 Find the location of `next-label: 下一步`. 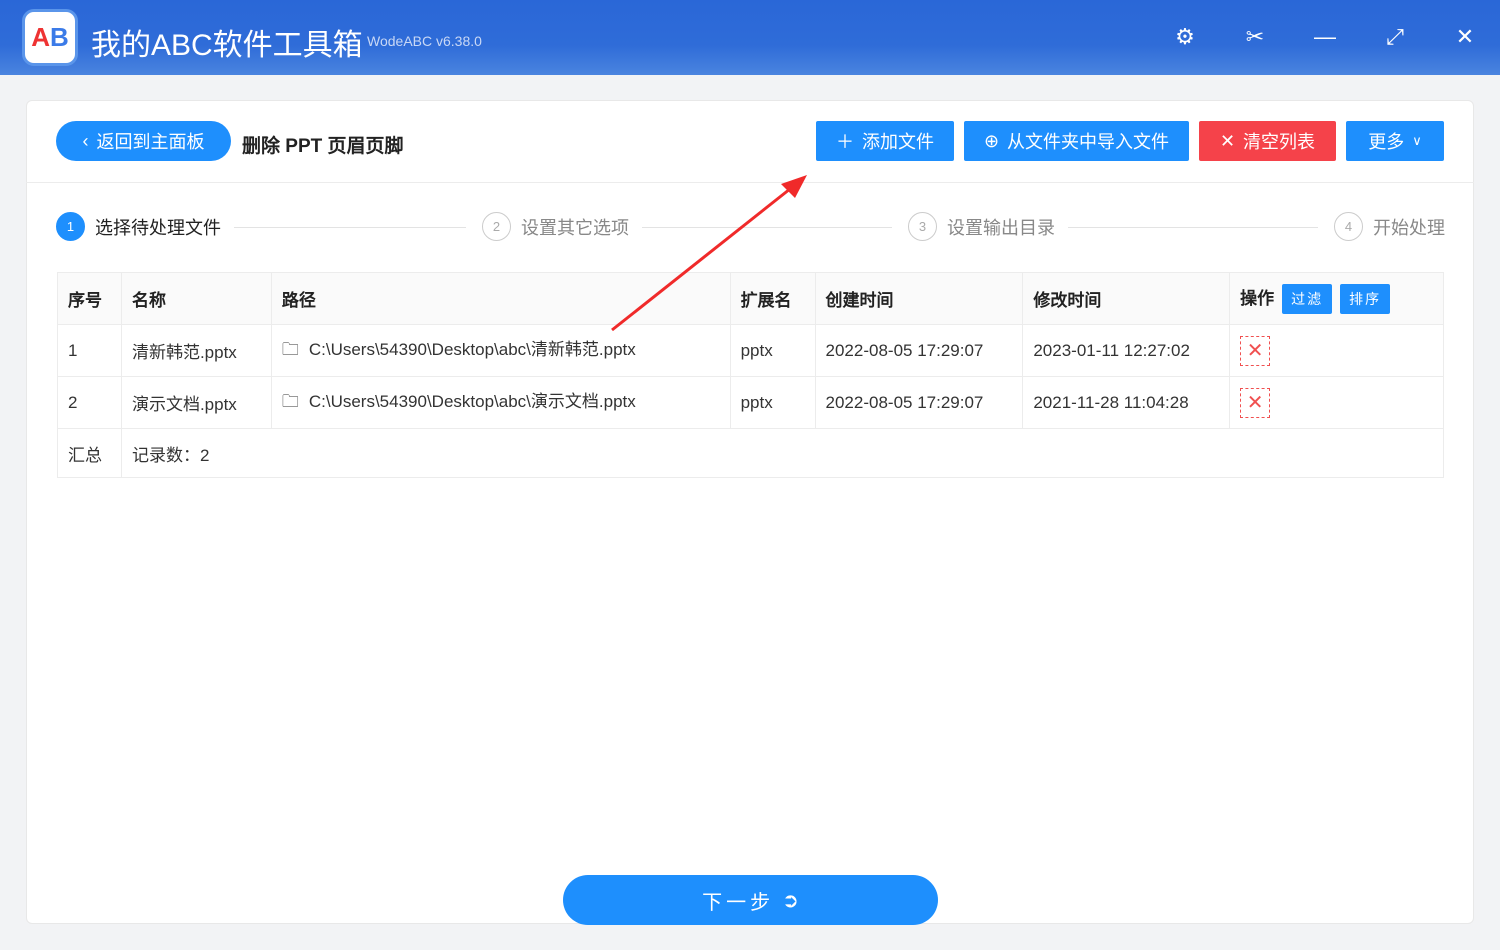

next-label: 下一步 is located at coordinates (738, 902).